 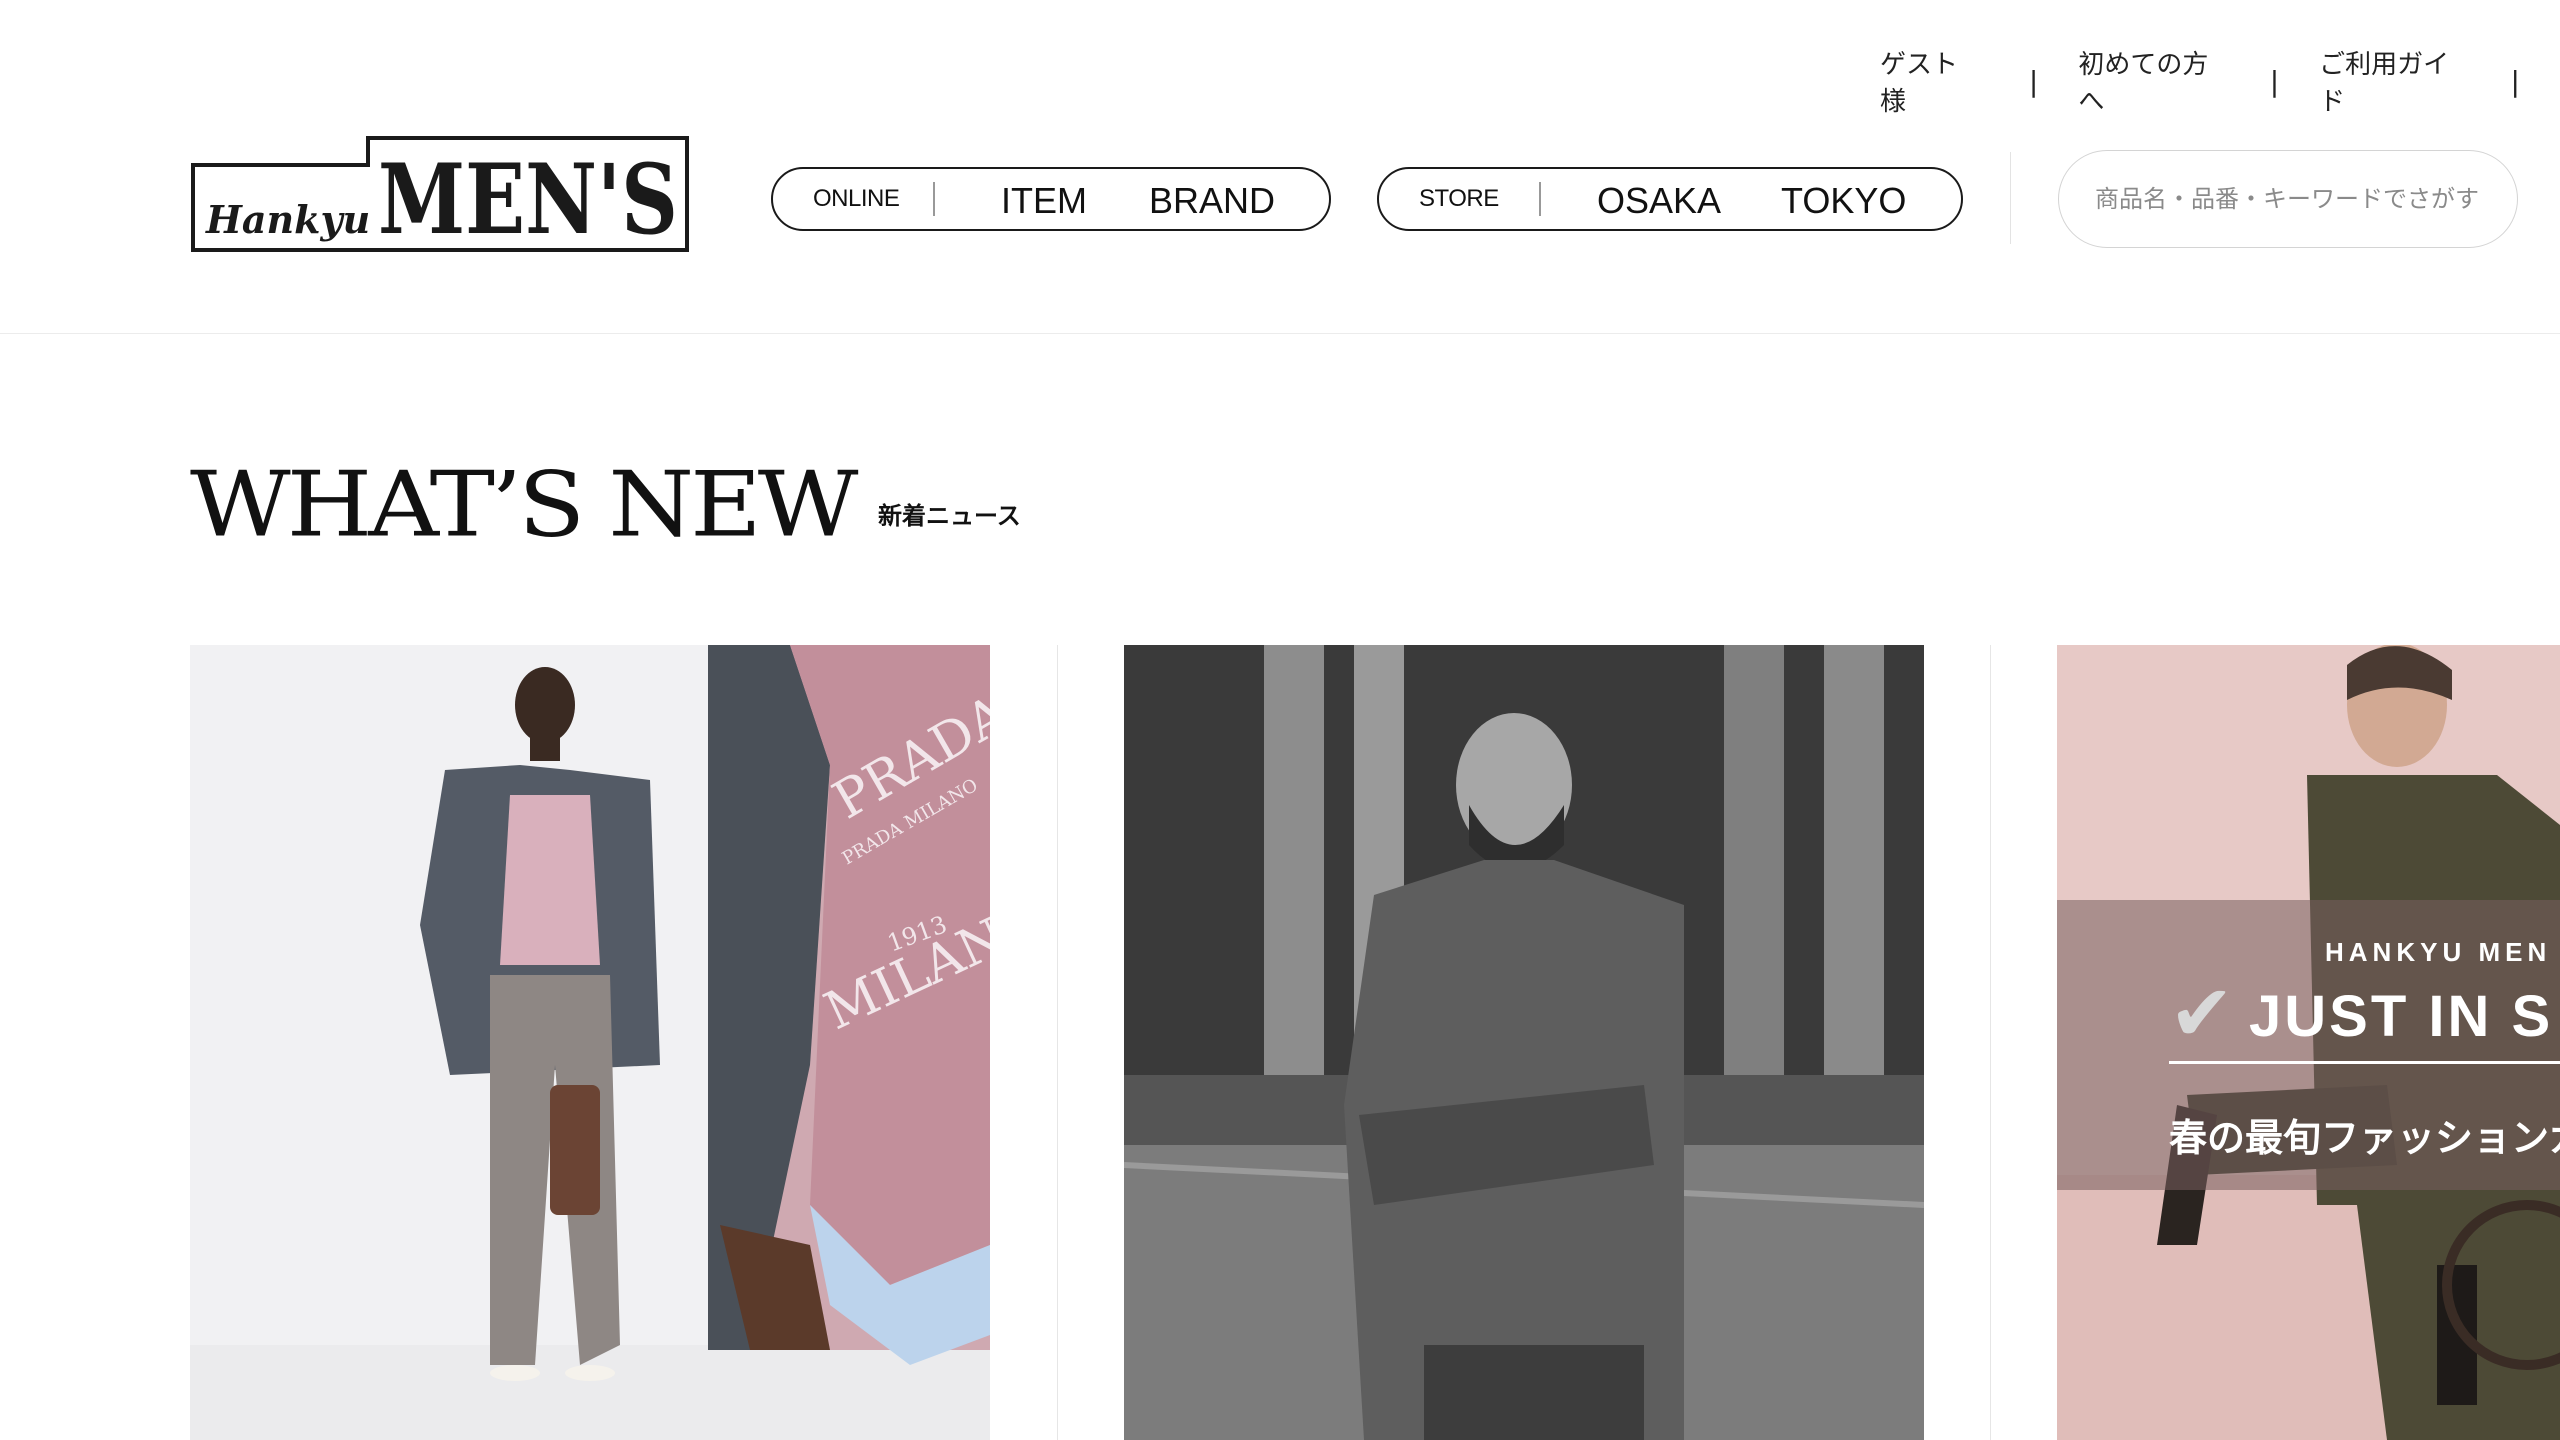 What do you see at coordinates (2010, 198) in the screenshot?
I see `header-divider` at bounding box center [2010, 198].